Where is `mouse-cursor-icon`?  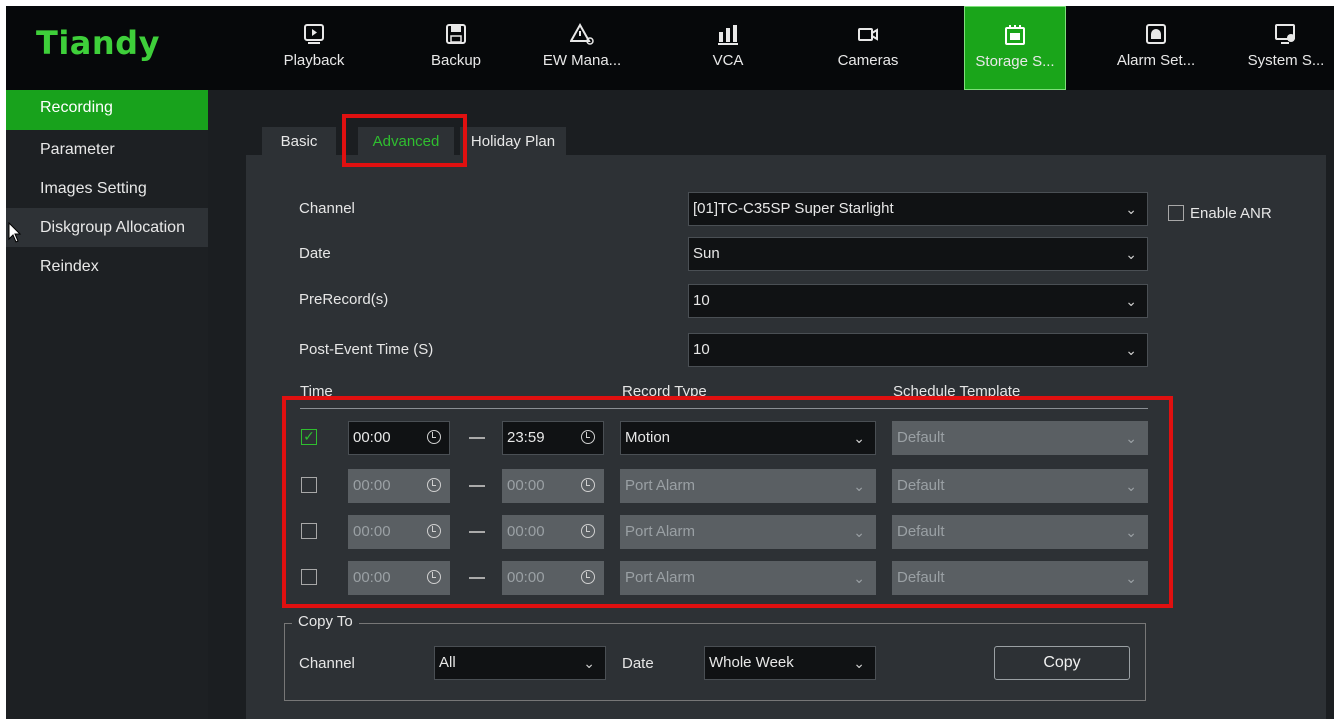
mouse-cursor-icon is located at coordinates (15, 232).